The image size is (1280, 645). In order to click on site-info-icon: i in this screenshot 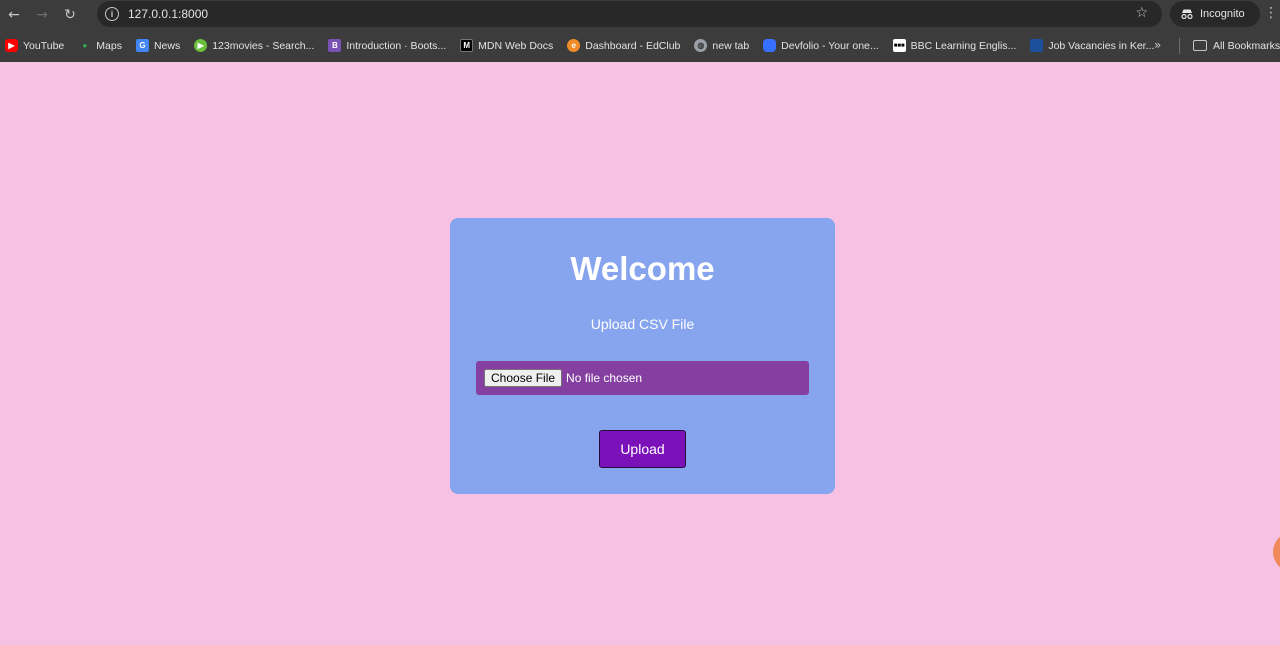, I will do `click(112, 14)`.